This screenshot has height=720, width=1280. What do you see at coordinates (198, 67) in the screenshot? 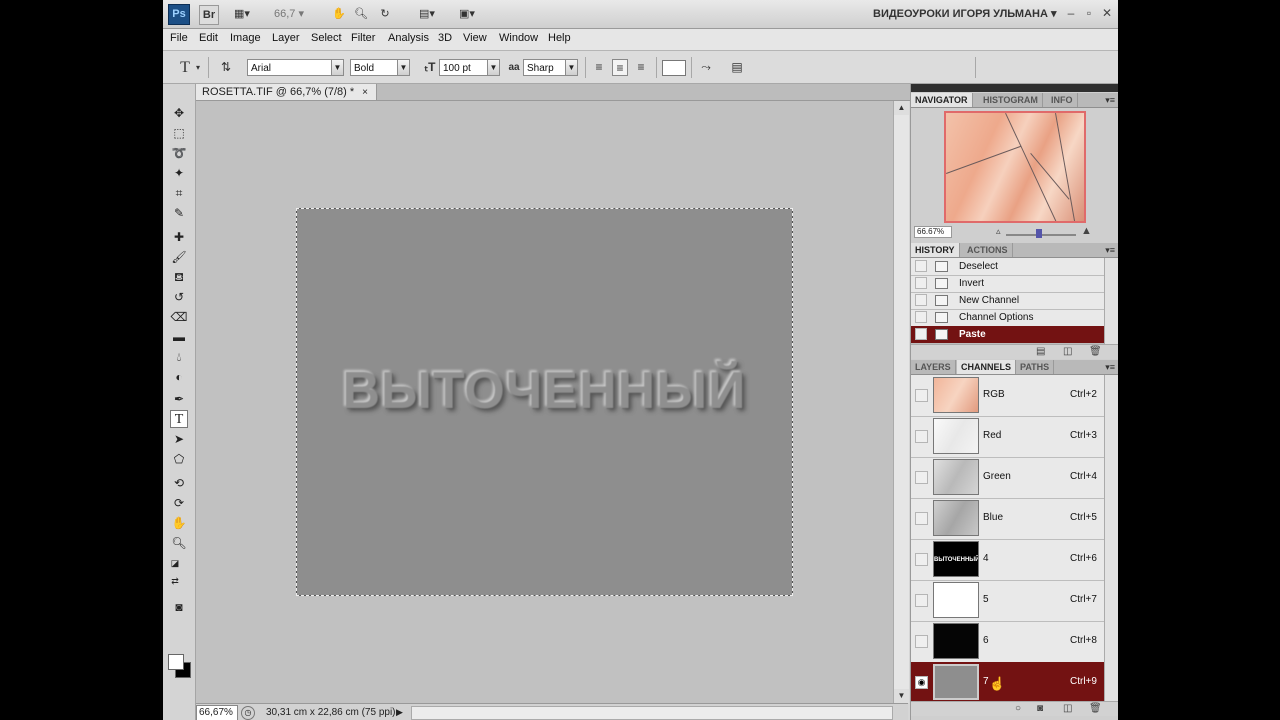
I see `chevron-down-icon: ▾` at bounding box center [198, 67].